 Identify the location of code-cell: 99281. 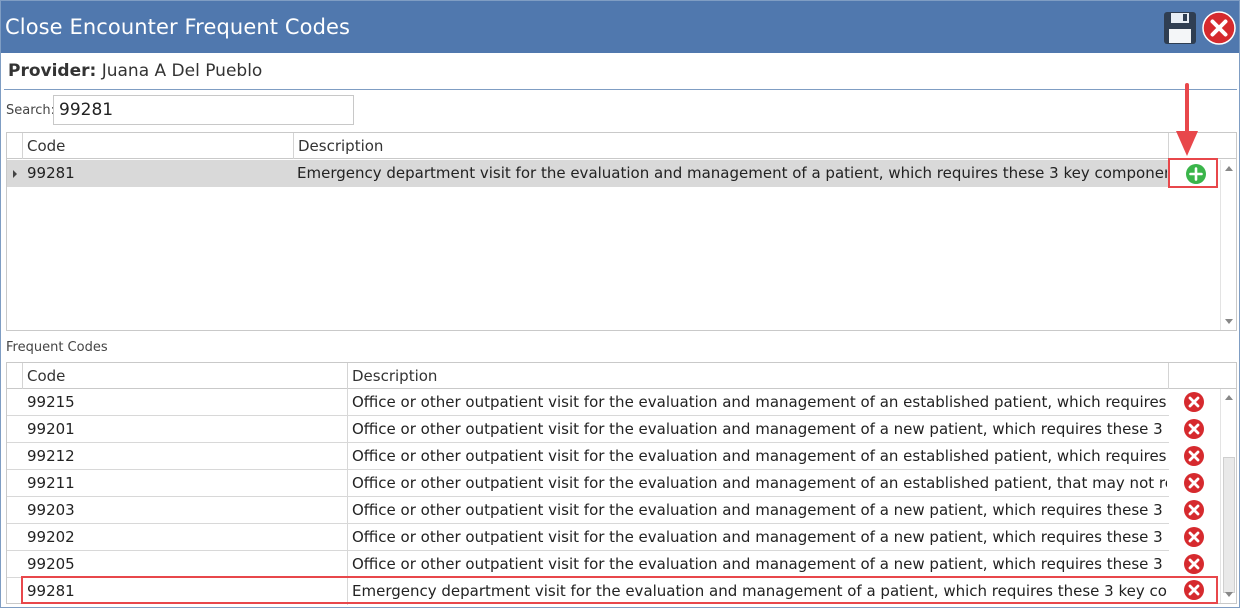
(51, 591).